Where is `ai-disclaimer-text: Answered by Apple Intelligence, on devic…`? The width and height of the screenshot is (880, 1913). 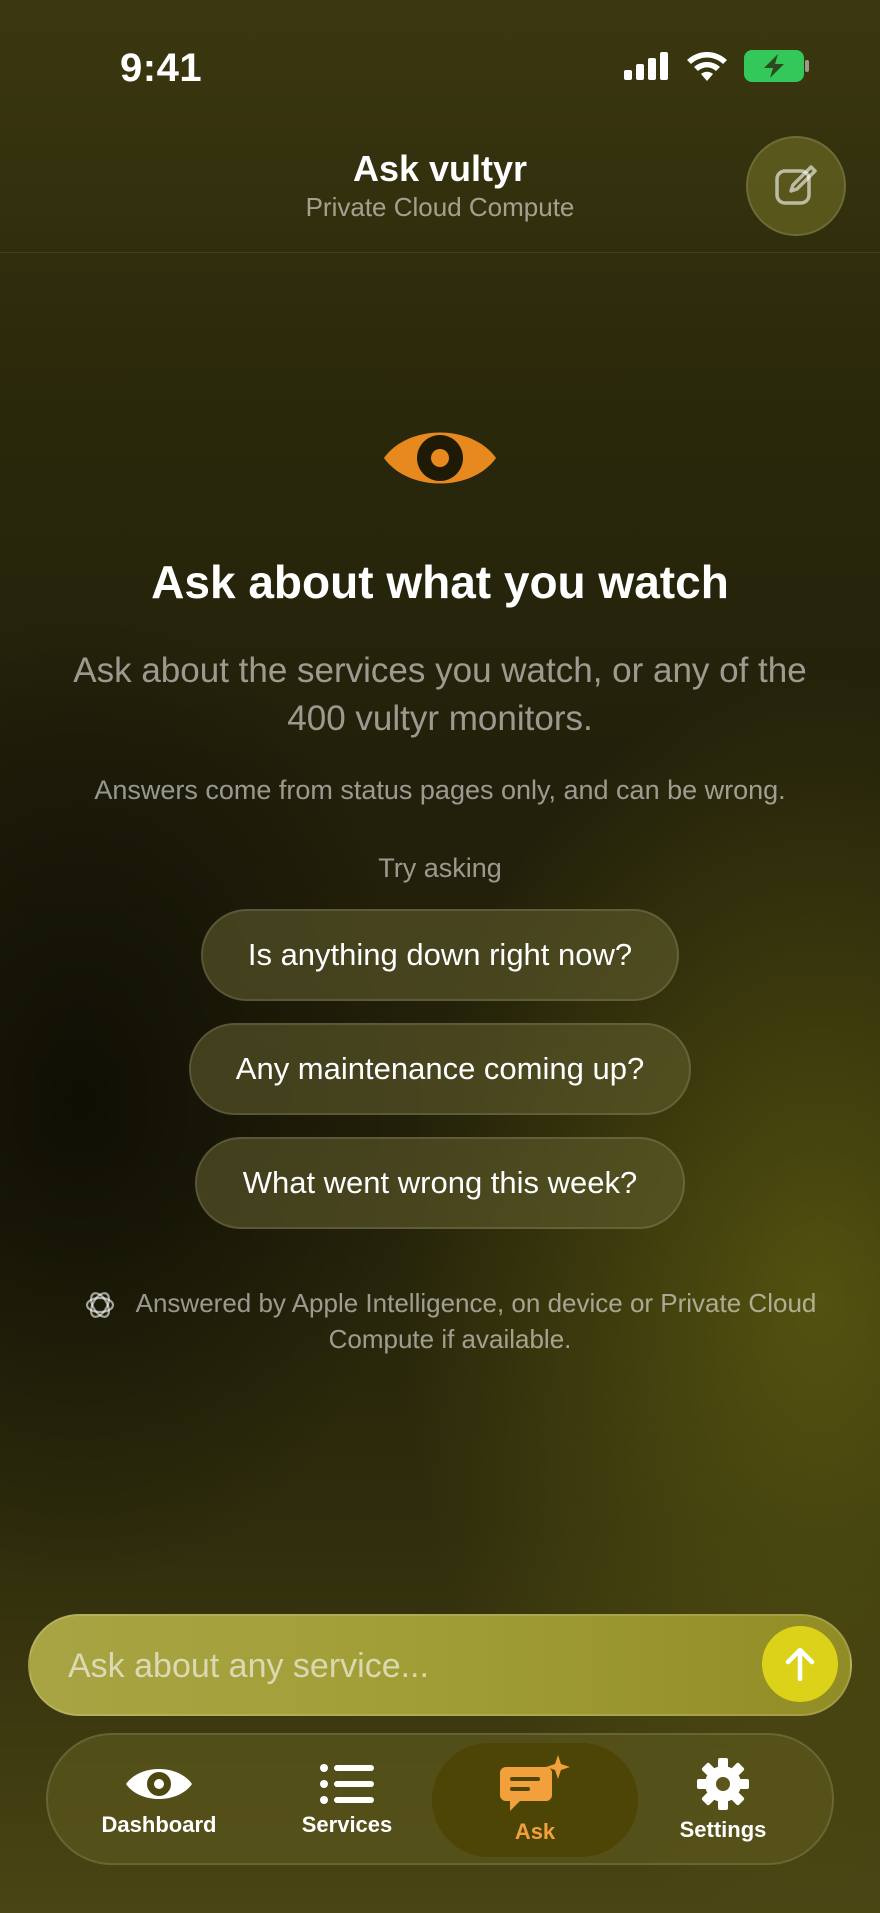 ai-disclaimer-text: Answered by Apple Intelligence, on devic… is located at coordinates (476, 1321).